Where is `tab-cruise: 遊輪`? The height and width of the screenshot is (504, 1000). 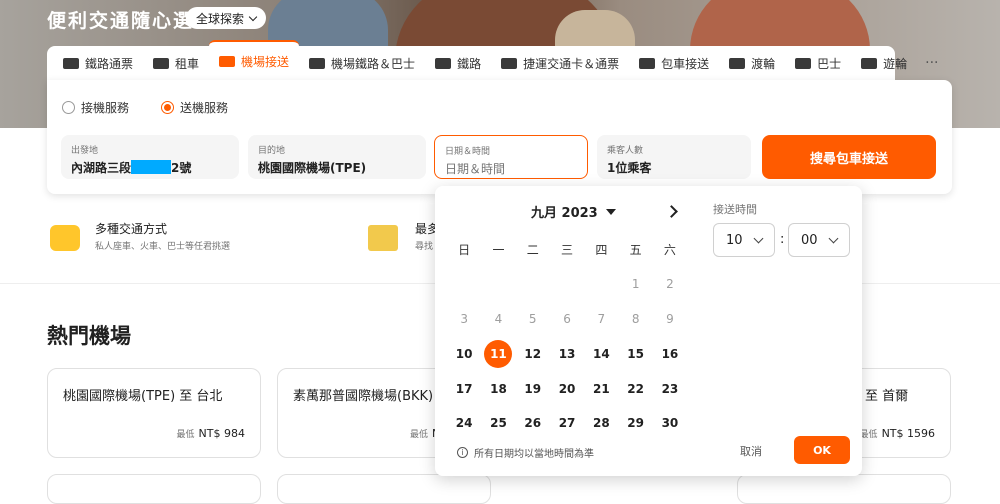
tab-cruise: 遊輪 is located at coordinates (884, 63).